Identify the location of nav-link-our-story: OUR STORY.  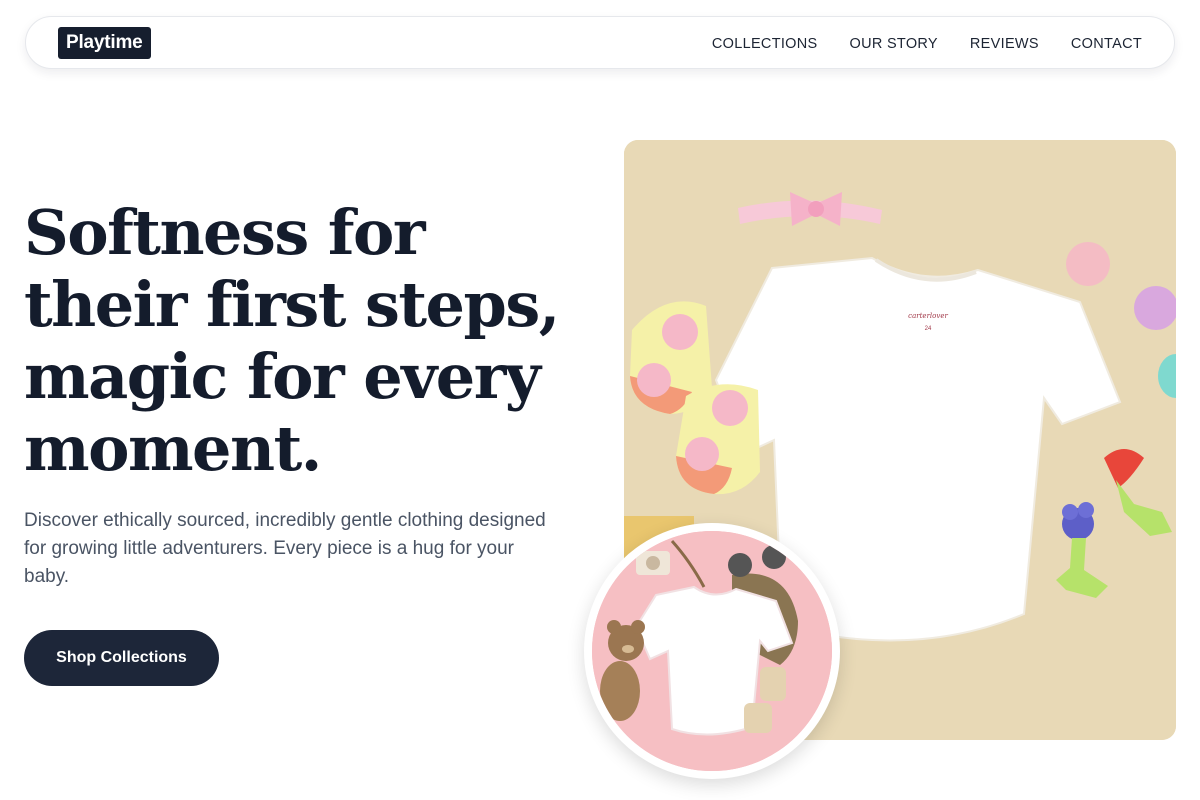
(894, 44).